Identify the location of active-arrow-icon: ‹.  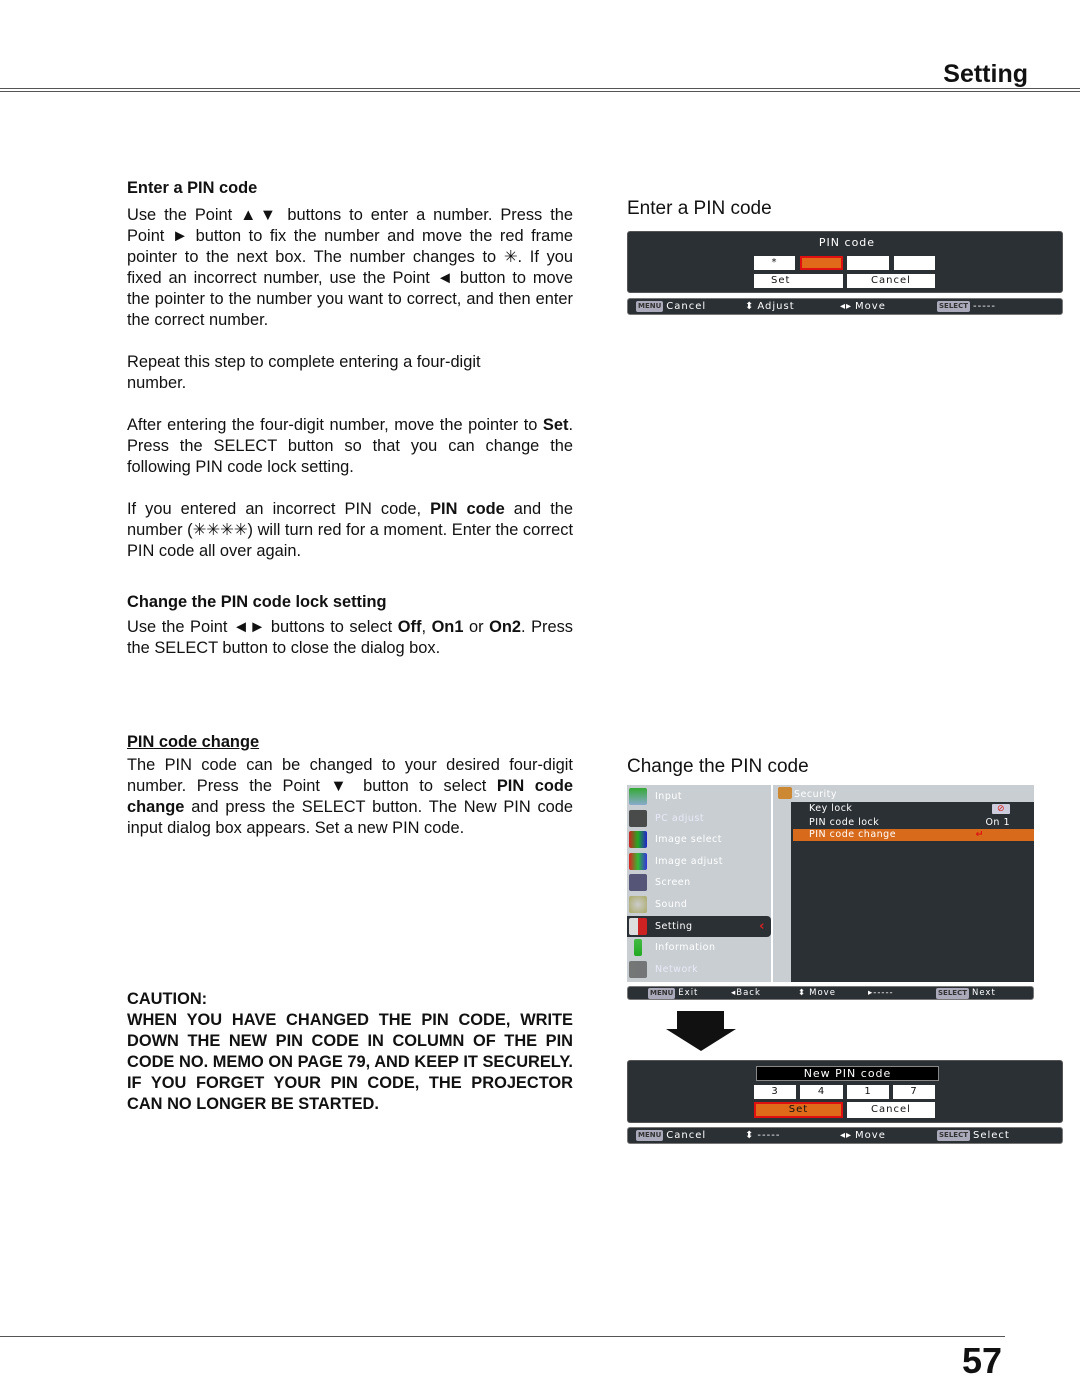
(762, 926).